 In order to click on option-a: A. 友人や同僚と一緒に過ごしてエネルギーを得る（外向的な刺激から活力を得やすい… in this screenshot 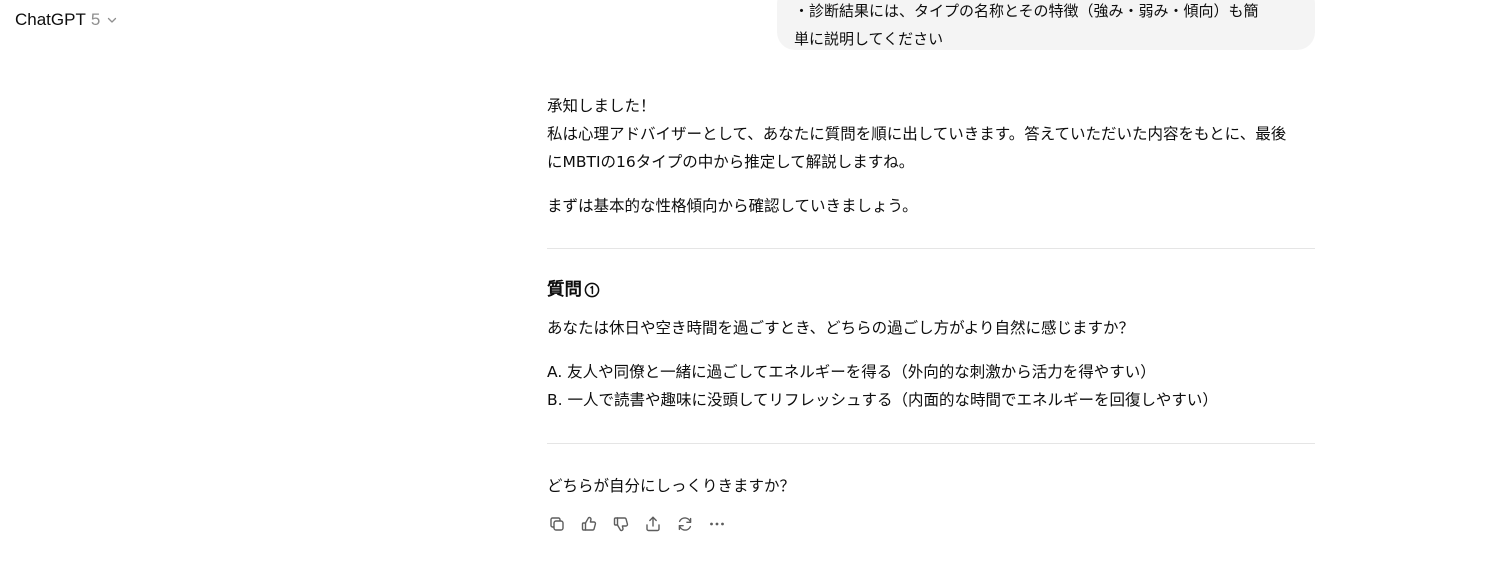, I will do `click(851, 372)`.